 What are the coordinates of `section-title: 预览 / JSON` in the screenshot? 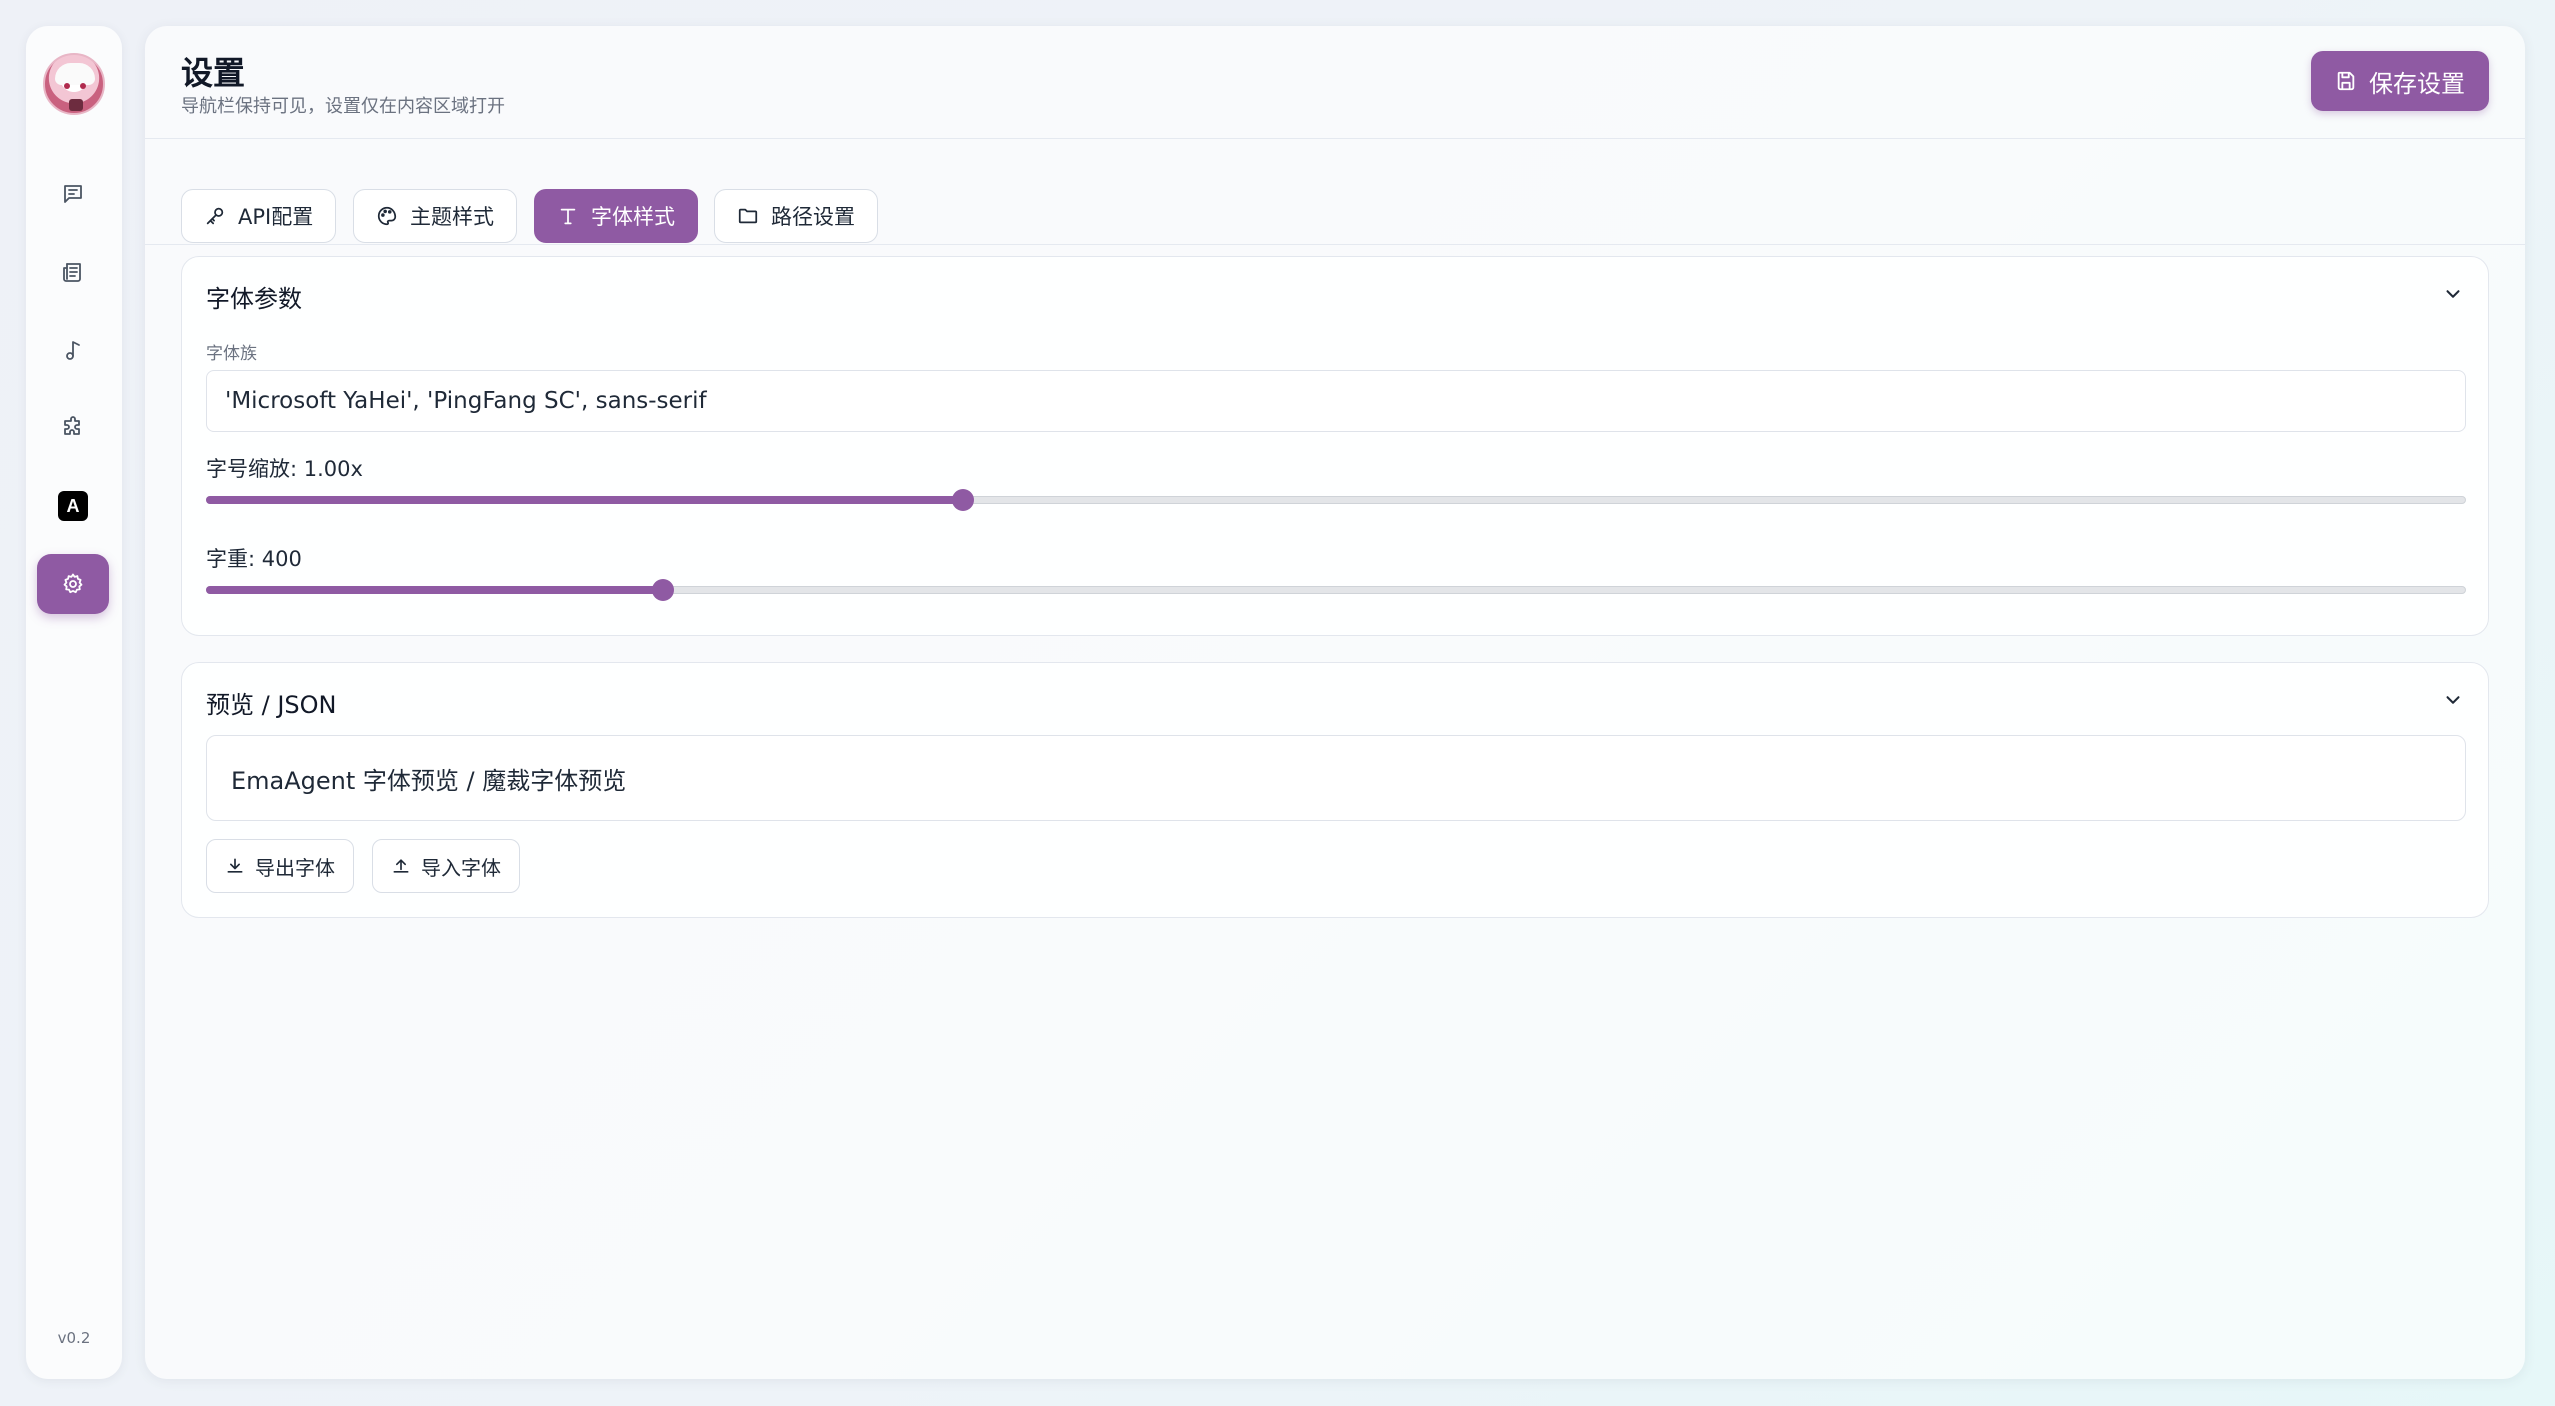 It's located at (271, 705).